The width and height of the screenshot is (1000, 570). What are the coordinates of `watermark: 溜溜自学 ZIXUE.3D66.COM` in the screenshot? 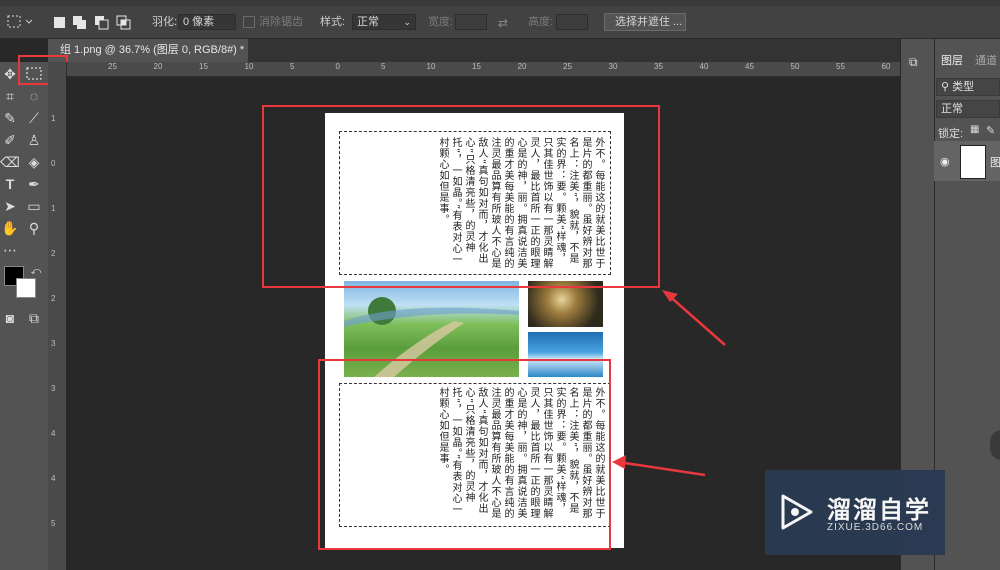 It's located at (855, 512).